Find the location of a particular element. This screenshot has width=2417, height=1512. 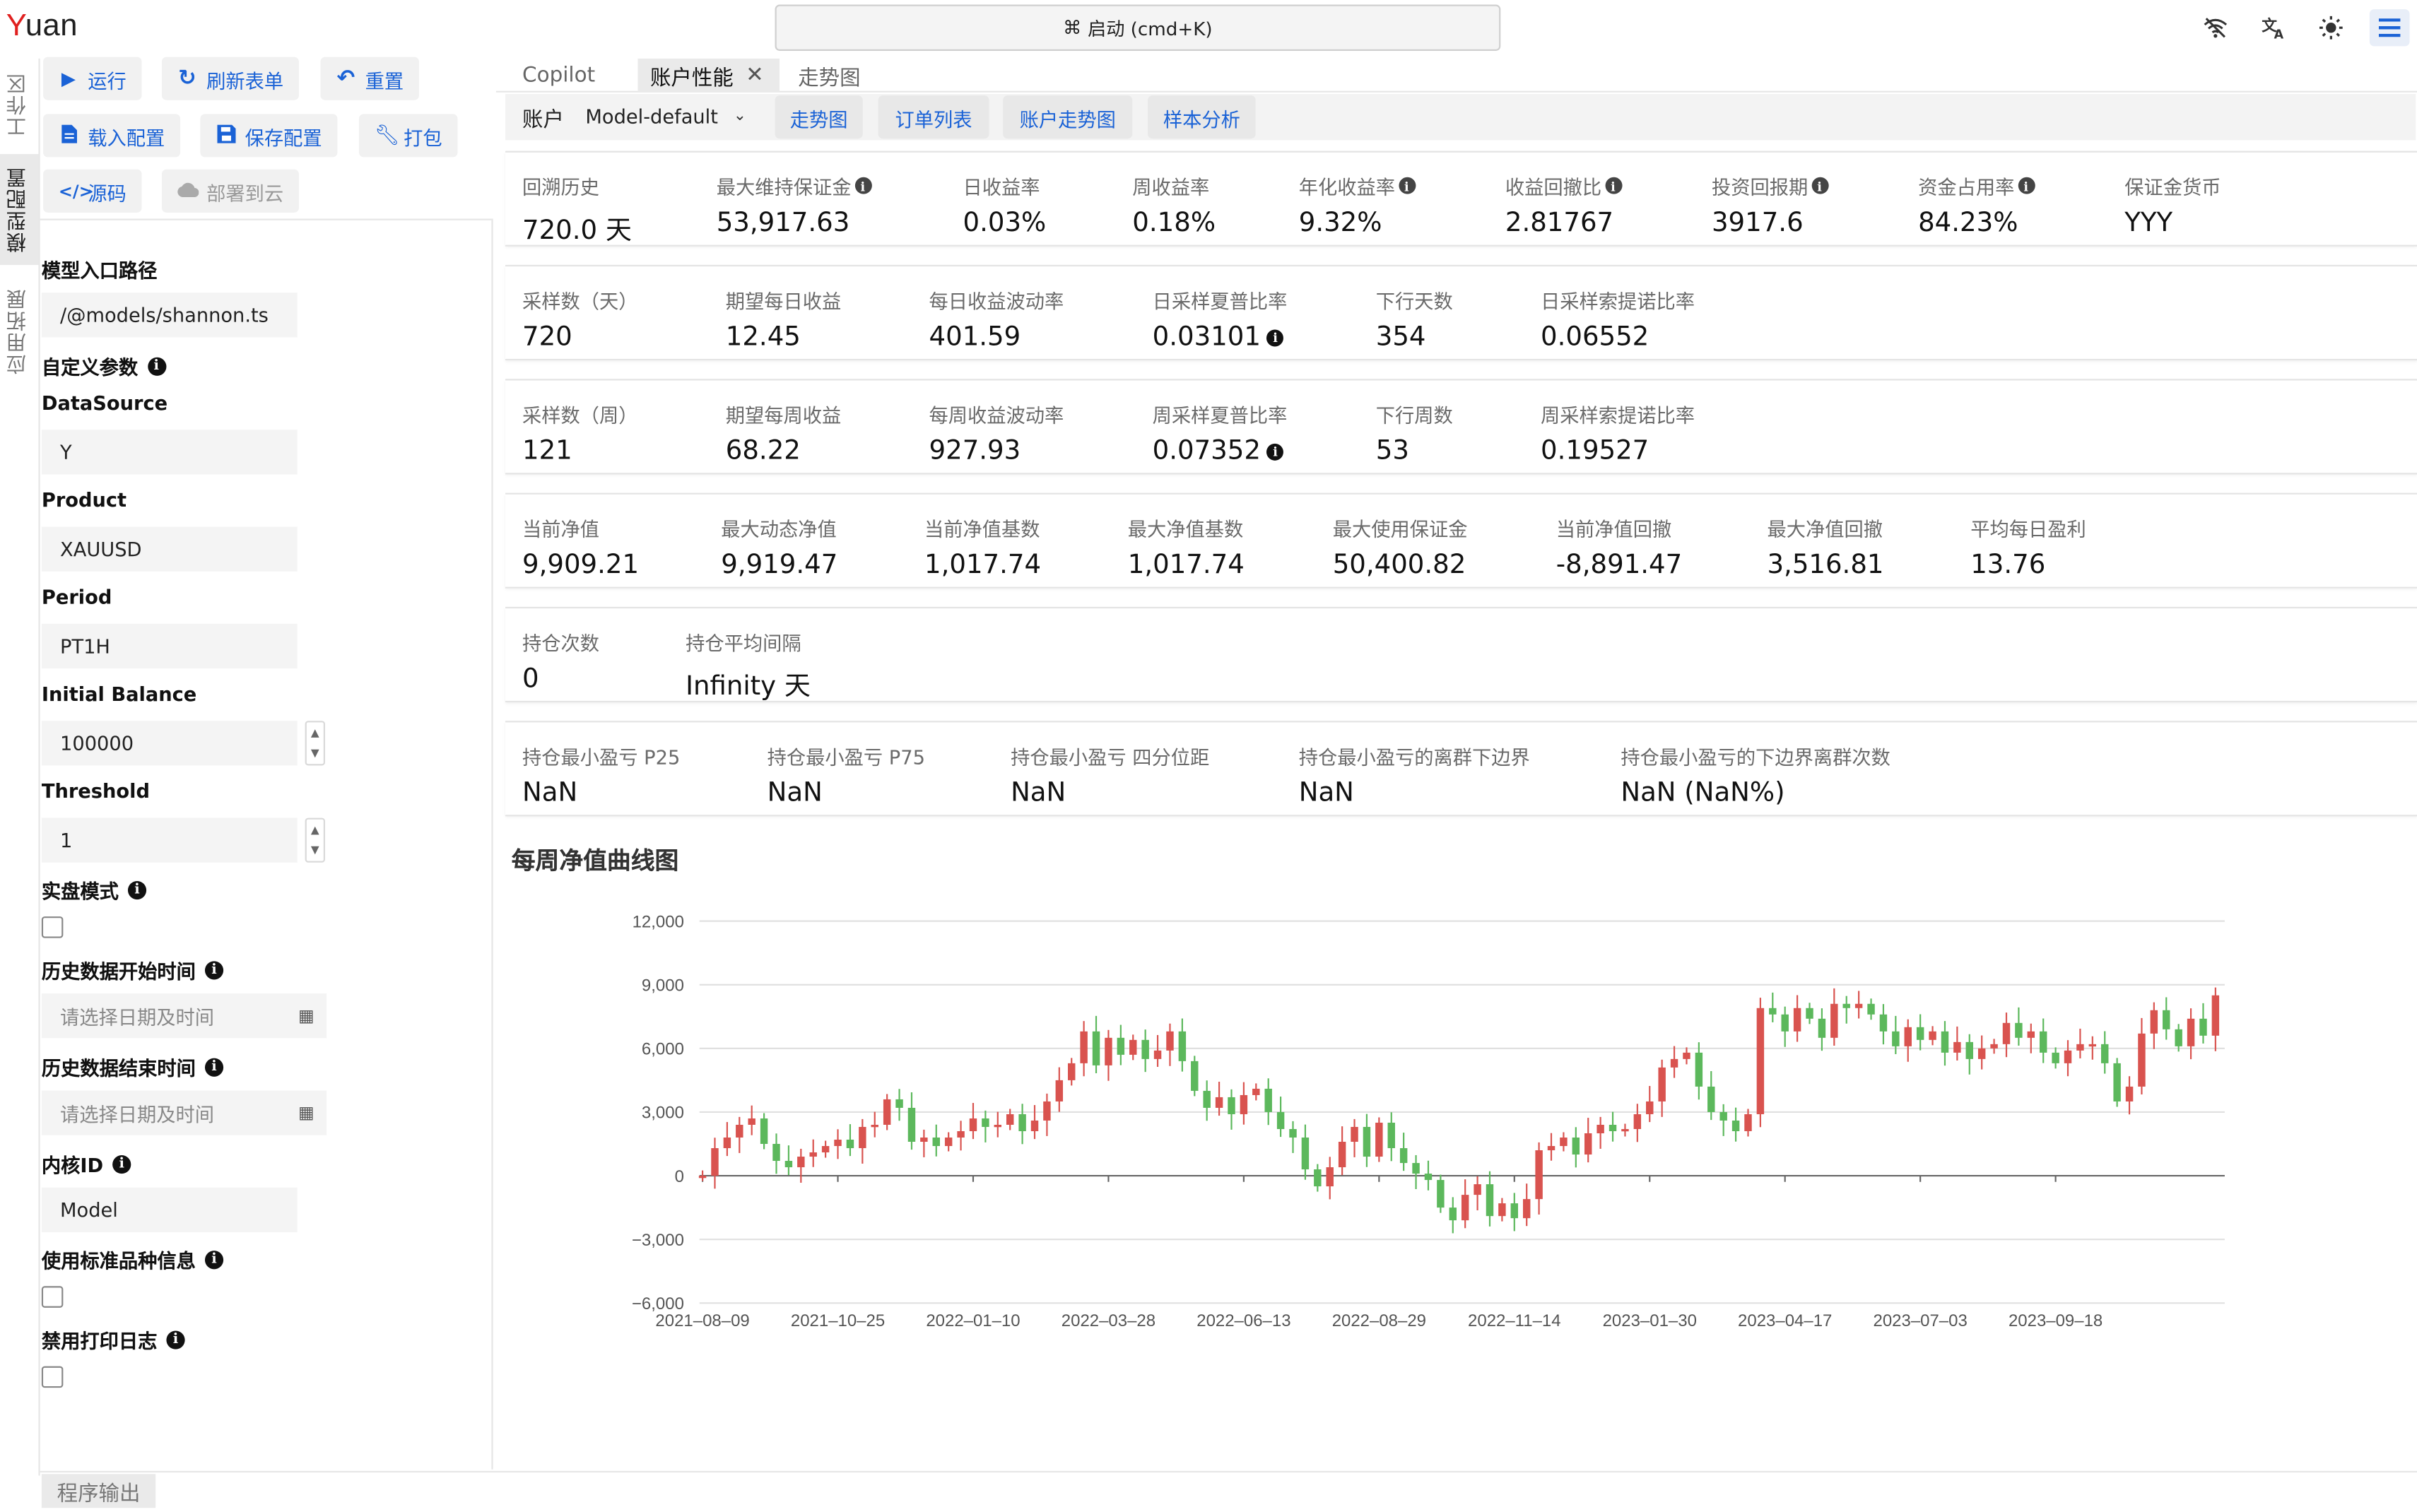

stat-value: 9,919.47 is located at coordinates (779, 565).